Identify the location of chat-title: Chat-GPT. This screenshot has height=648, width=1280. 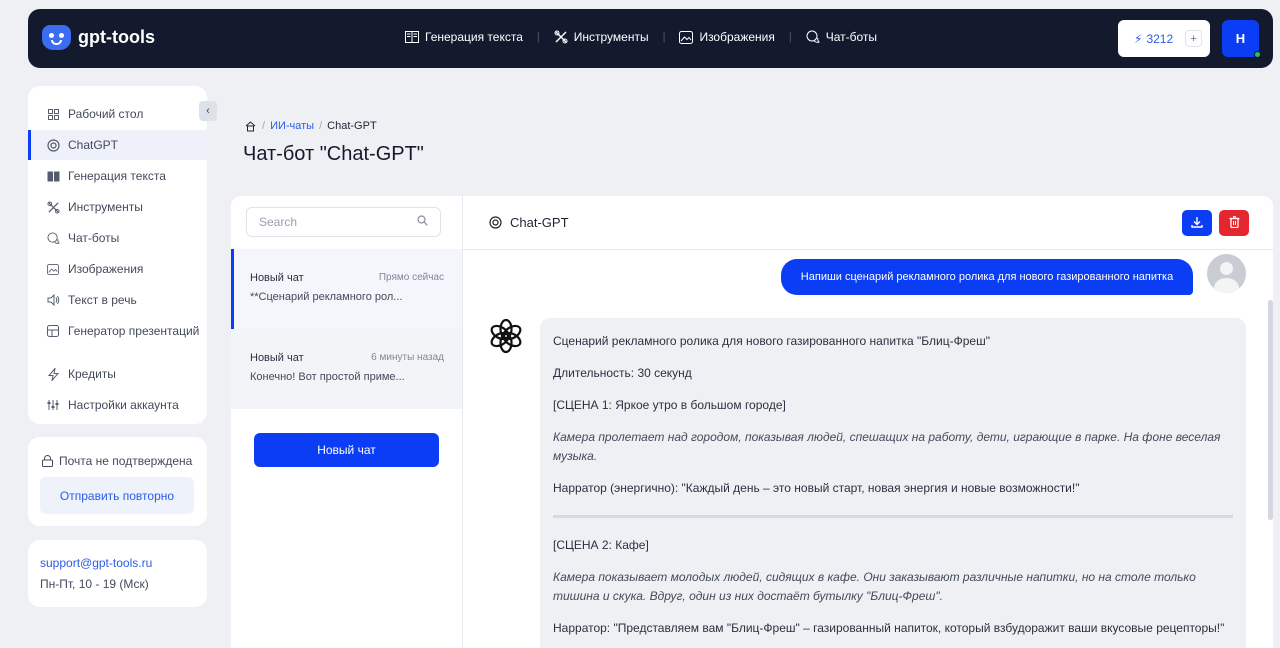
(539, 222).